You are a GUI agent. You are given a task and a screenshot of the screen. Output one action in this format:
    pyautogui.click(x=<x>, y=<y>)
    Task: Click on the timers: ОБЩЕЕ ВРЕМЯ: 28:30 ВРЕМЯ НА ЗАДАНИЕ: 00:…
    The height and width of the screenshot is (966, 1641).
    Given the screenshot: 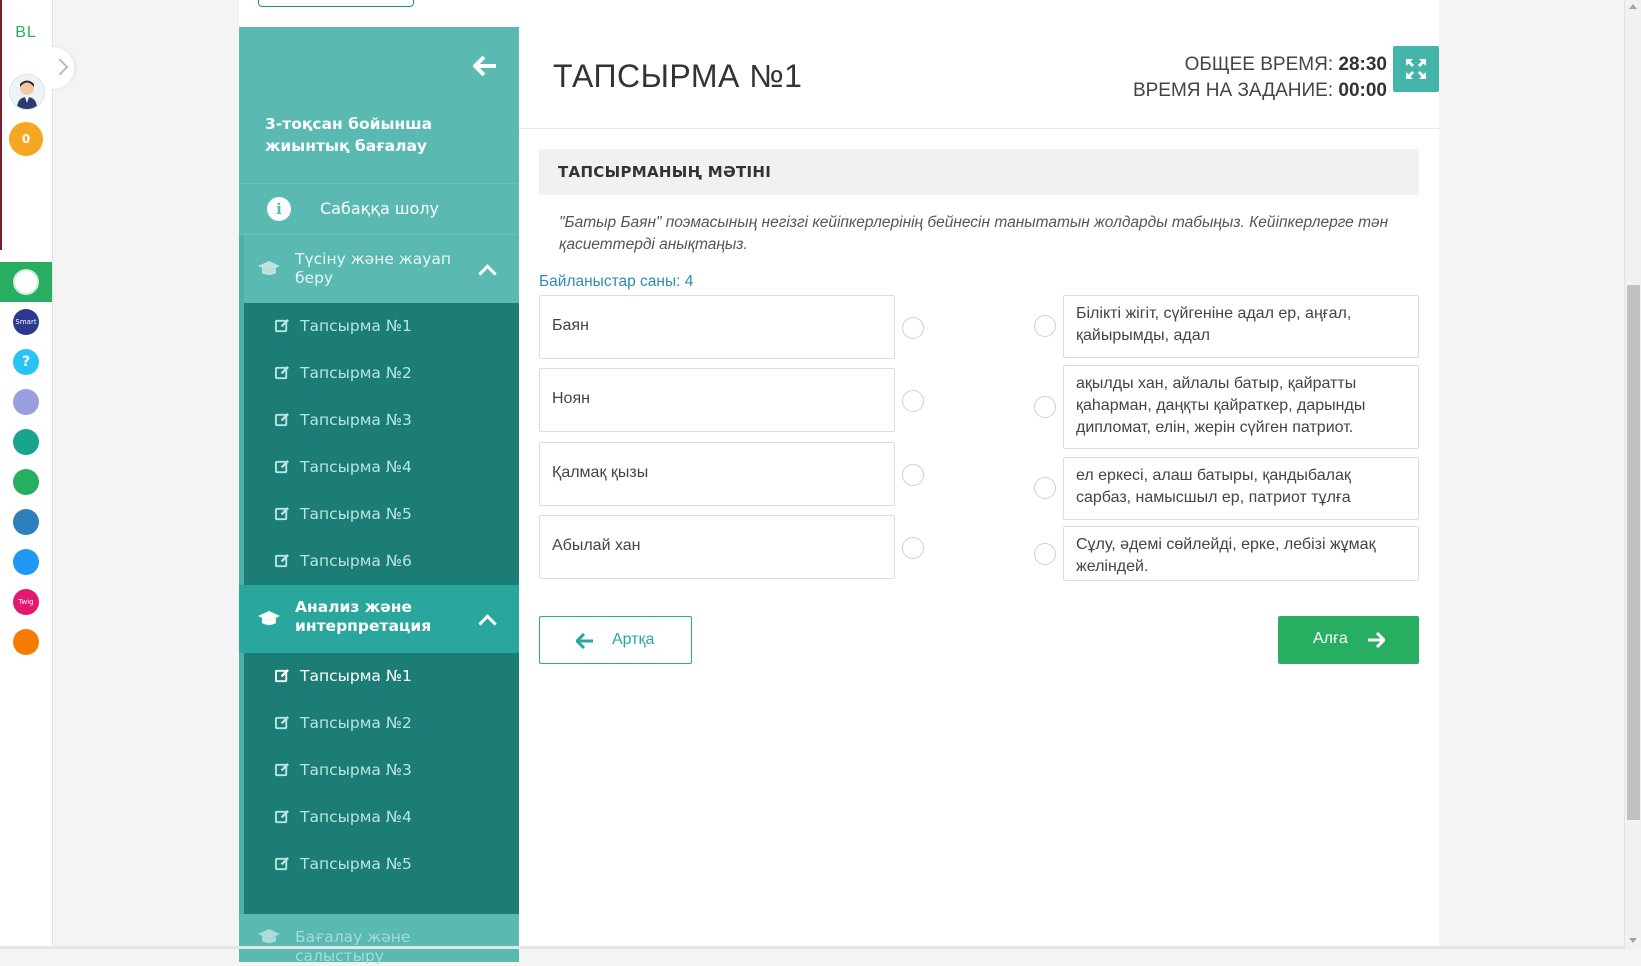 What is the action you would take?
    pyautogui.click(x=1260, y=78)
    